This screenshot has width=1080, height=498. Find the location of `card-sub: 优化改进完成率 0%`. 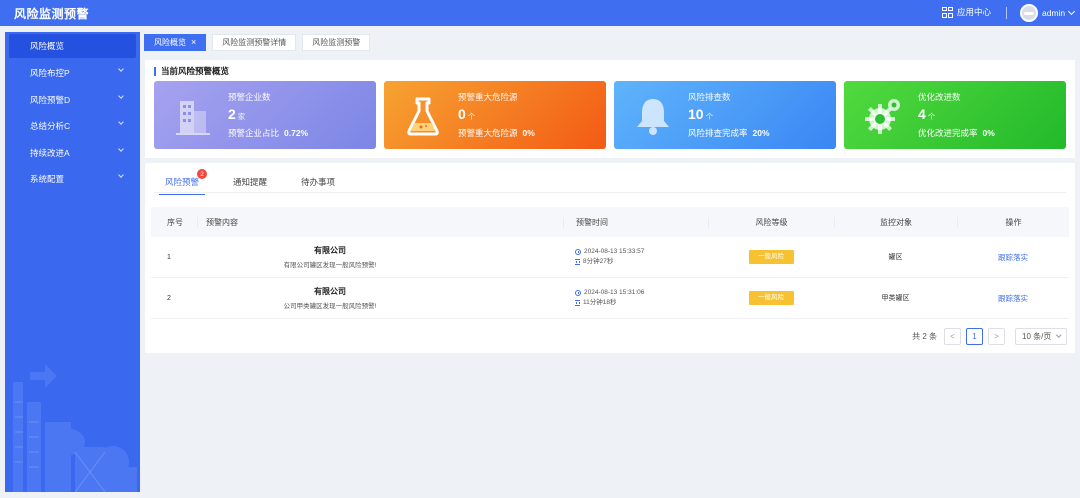

card-sub: 优化改进完成率 0% is located at coordinates (956, 133).